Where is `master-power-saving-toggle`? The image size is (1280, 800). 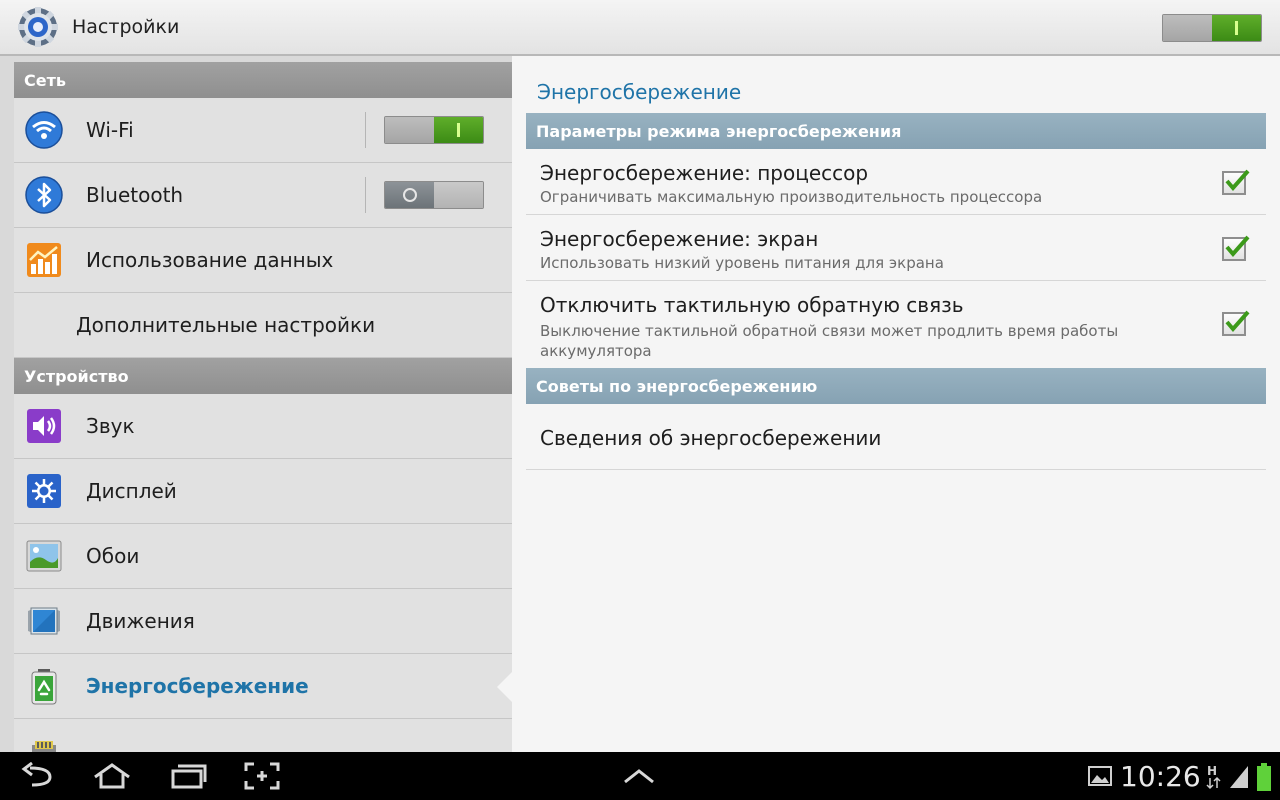
master-power-saving-toggle is located at coordinates (1212, 28).